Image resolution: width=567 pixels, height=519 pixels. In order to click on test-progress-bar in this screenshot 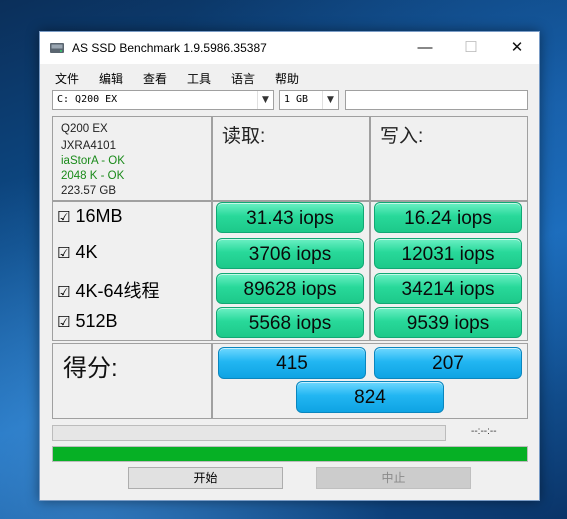, I will do `click(249, 433)`.